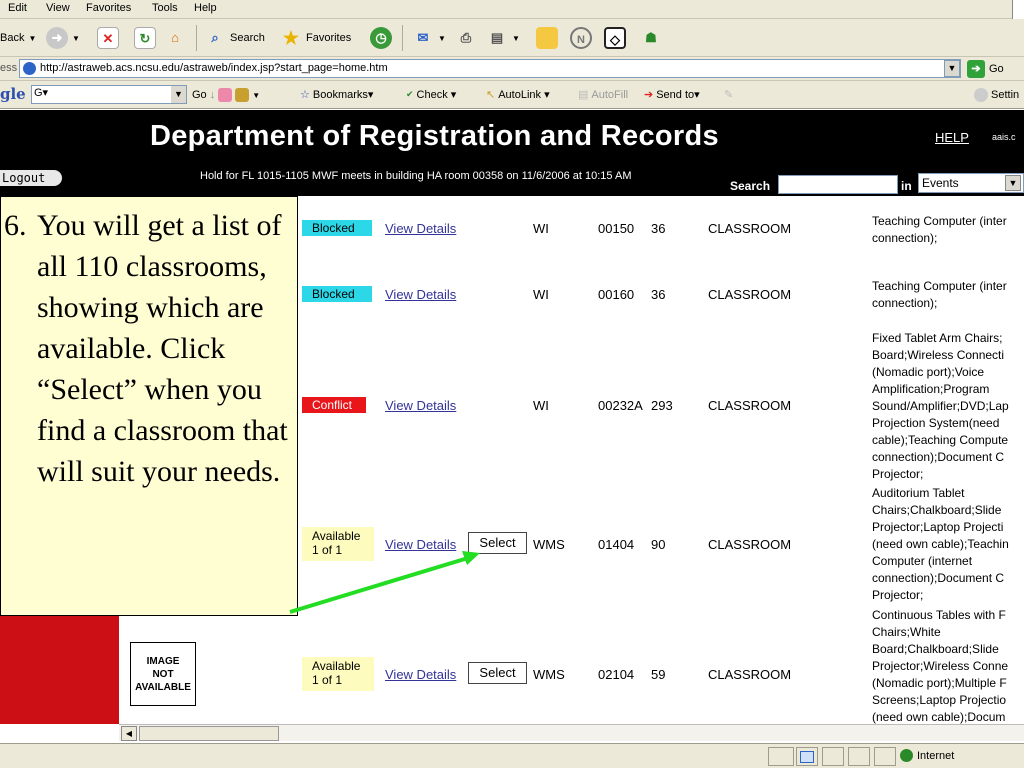 The width and height of the screenshot is (1024, 768). What do you see at coordinates (379, 585) in the screenshot?
I see `arrow-line` at bounding box center [379, 585].